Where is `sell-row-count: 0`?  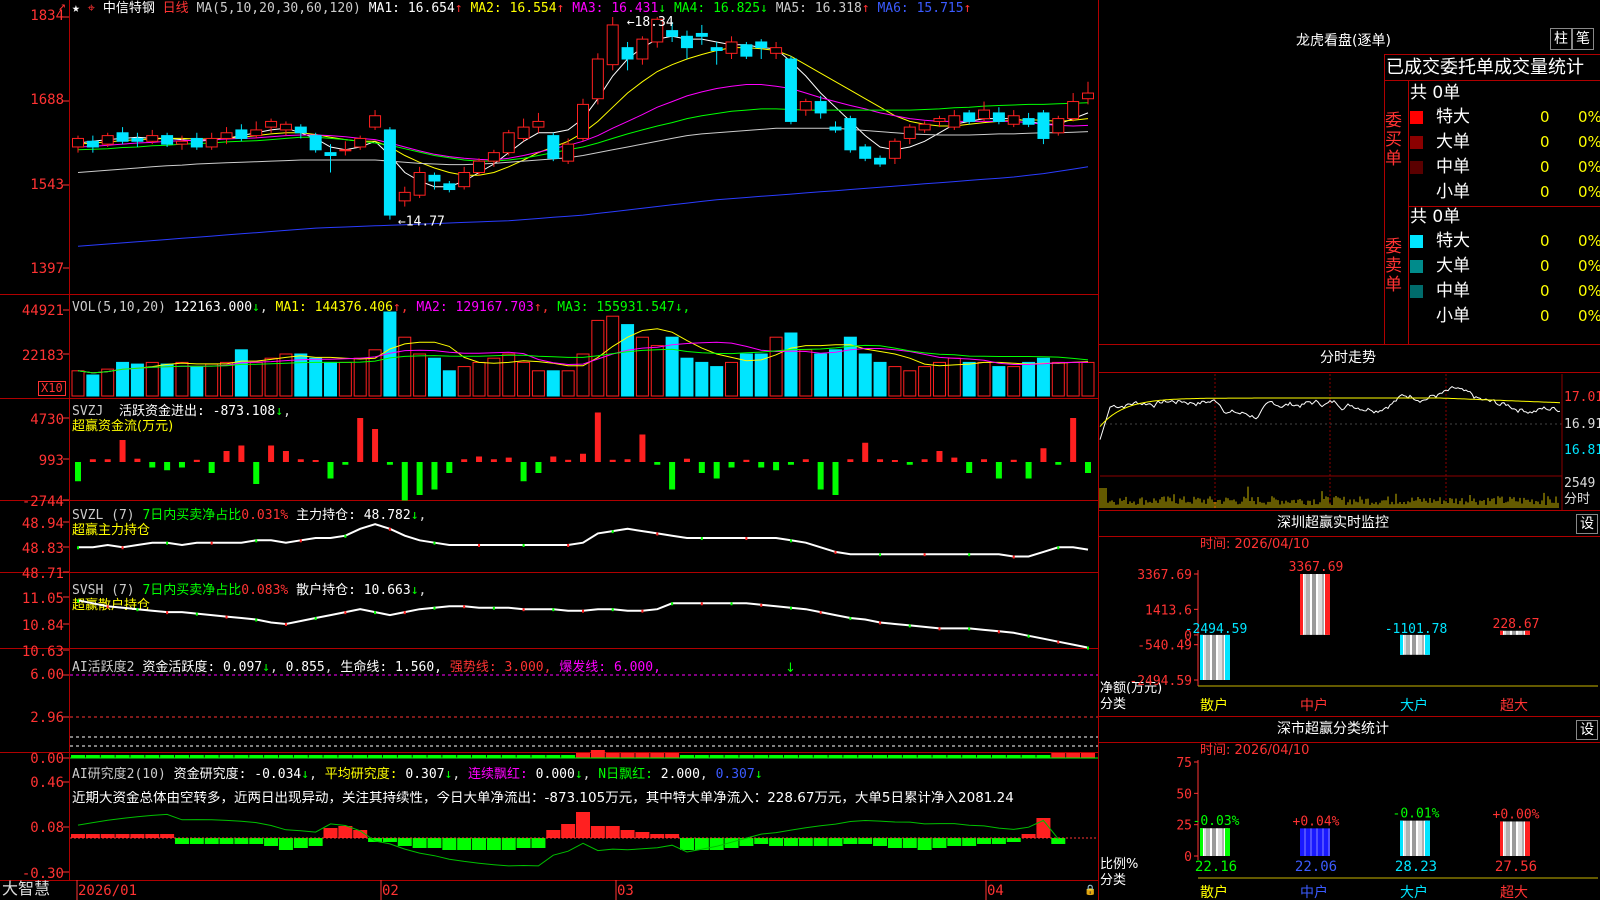
sell-row-count: 0 is located at coordinates (1545, 291).